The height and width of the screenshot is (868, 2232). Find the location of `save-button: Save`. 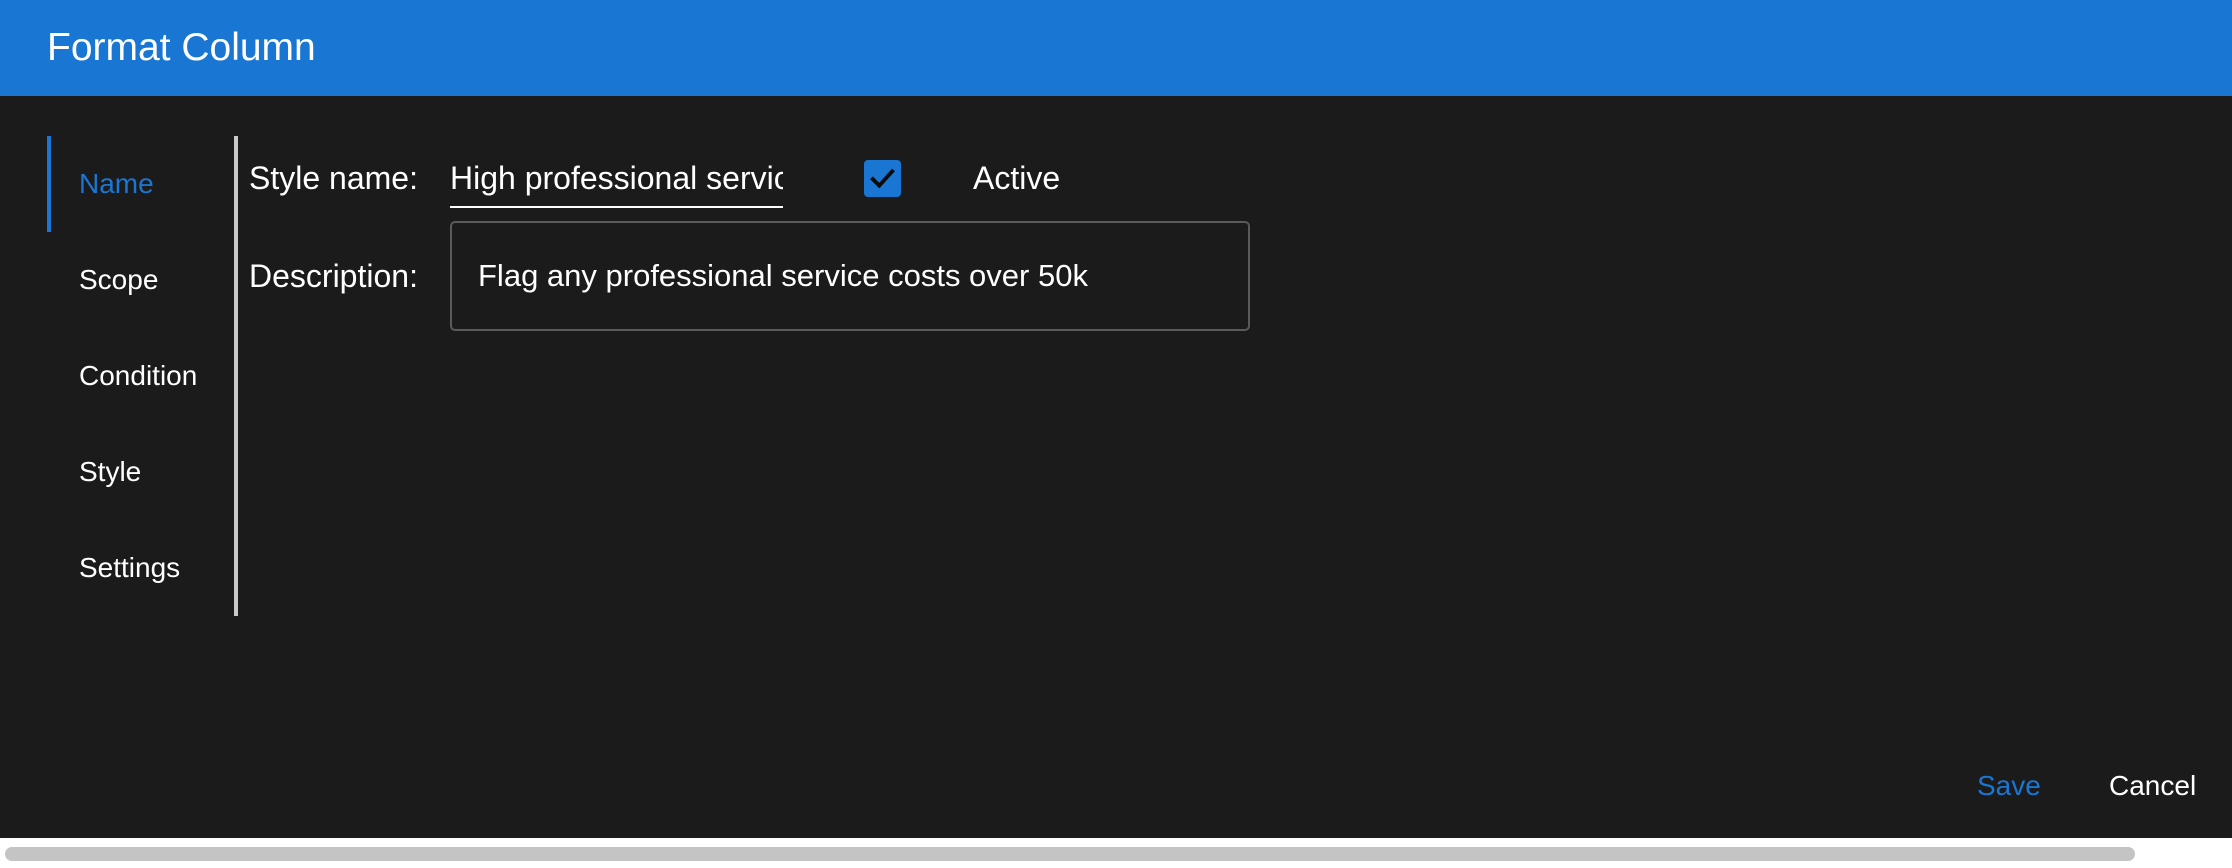

save-button: Save is located at coordinates (2009, 786).